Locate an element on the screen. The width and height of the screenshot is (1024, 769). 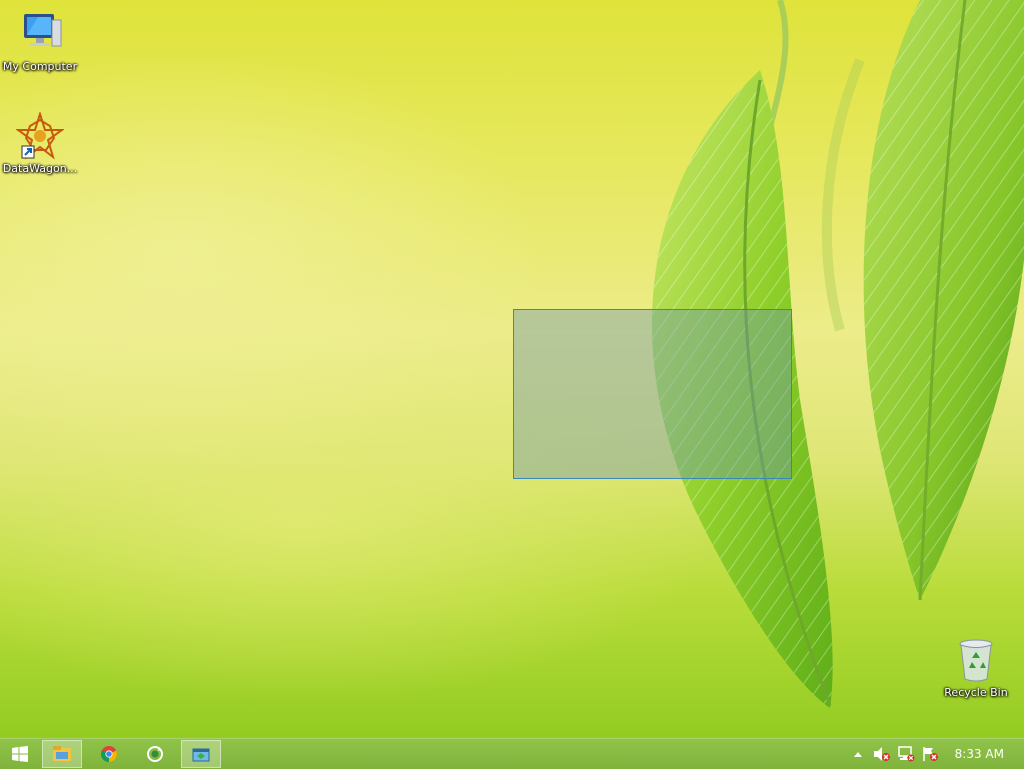
taskbar-file-explorer is located at coordinates (62, 754).